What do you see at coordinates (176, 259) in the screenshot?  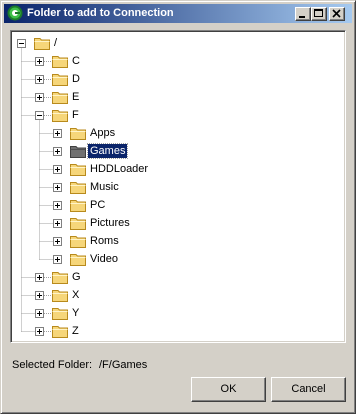 I see `tree-node-video: Video` at bounding box center [176, 259].